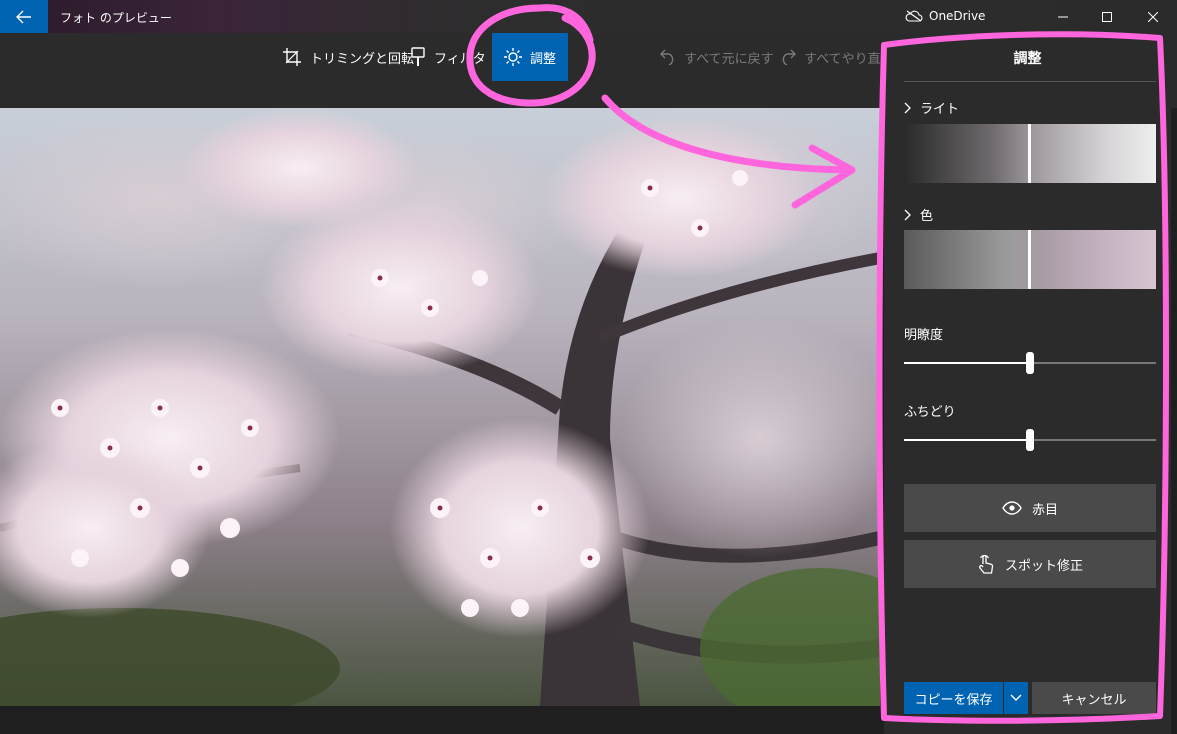  I want to click on cancel-button: キャンセル, so click(1094, 698).